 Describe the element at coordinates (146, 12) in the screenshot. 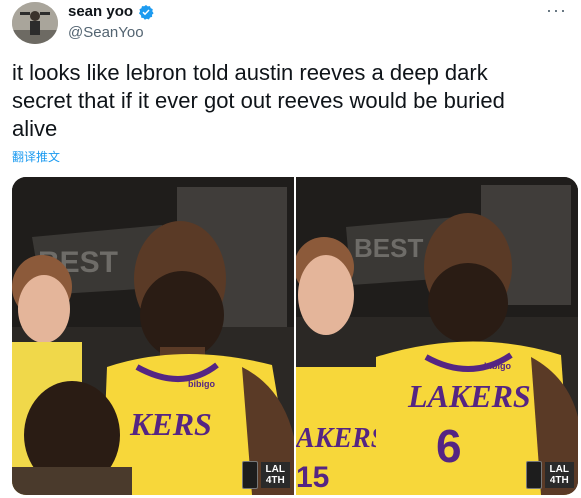

I see `verified-badge-icon` at that location.